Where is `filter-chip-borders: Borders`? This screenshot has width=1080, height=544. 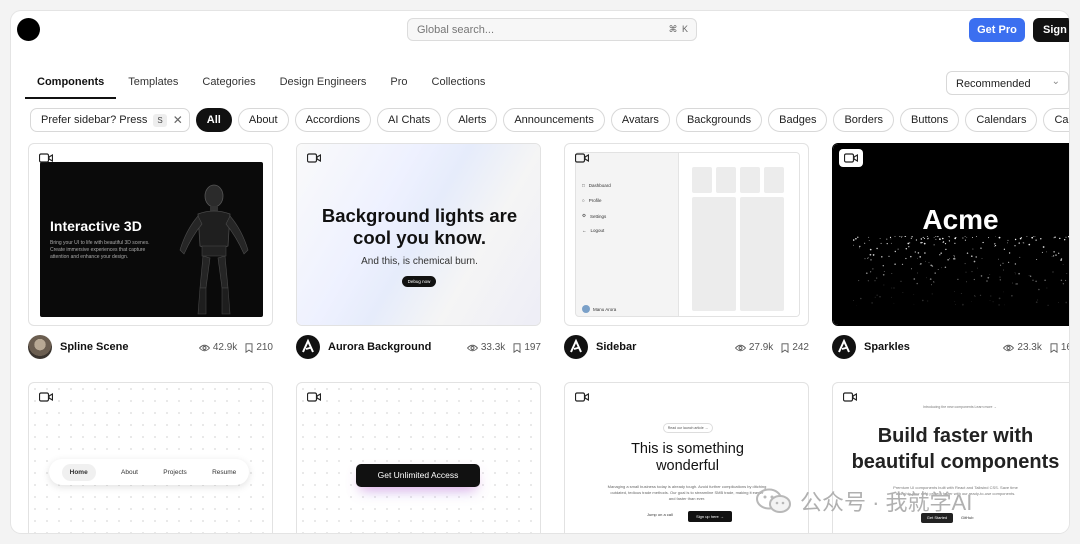
filter-chip-borders: Borders is located at coordinates (863, 120).